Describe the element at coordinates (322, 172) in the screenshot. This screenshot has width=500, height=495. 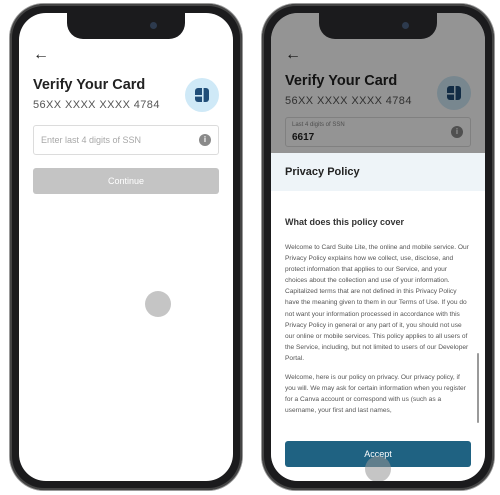
I see `sheet-title: Privacy Policy` at that location.